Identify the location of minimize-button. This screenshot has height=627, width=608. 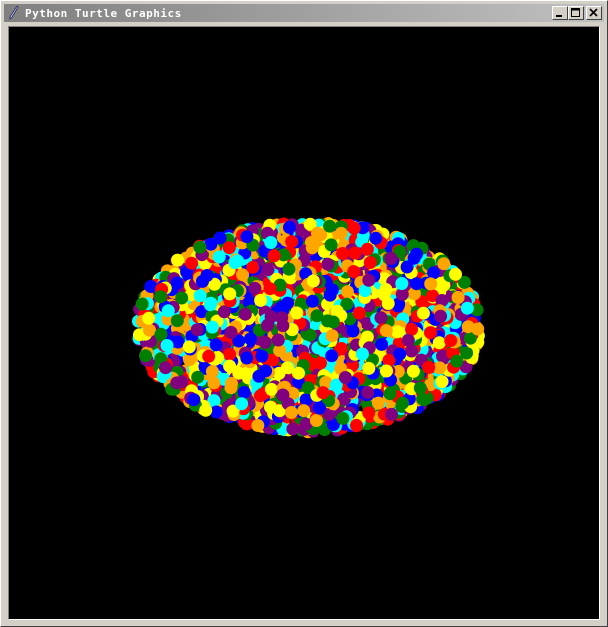
(560, 13).